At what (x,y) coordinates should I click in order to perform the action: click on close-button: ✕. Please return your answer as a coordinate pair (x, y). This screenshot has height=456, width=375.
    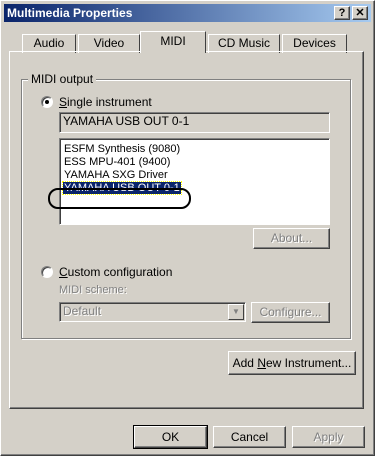
    Looking at the image, I should click on (360, 13).